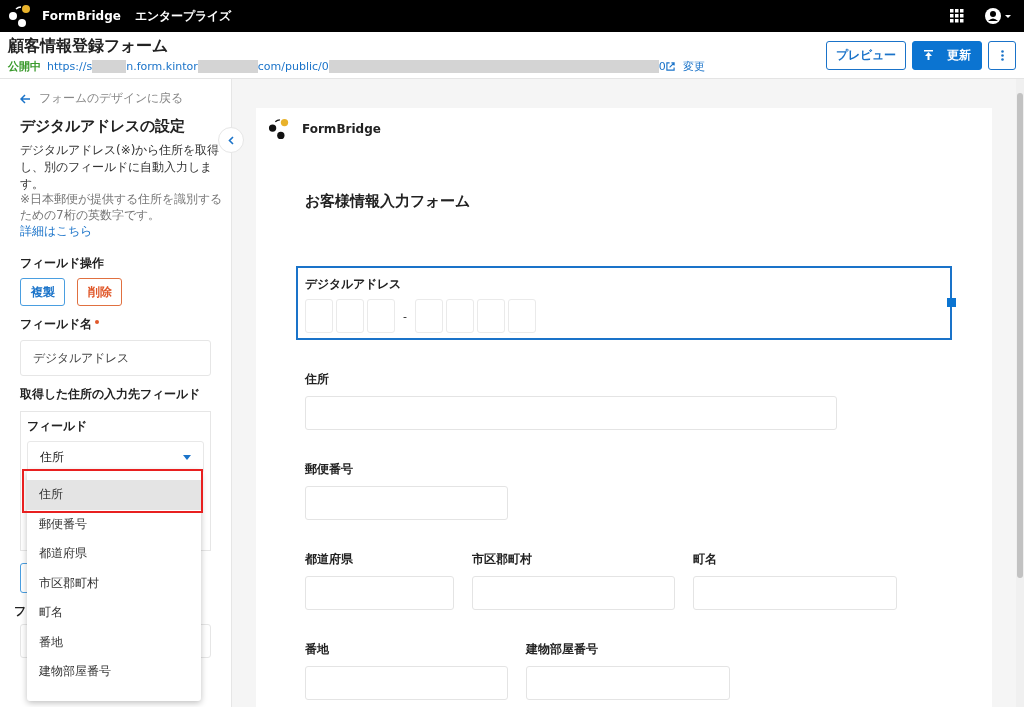  Describe the element at coordinates (103, 126) in the screenshot. I see `panel-title: デジタルアドレスの設定` at that location.